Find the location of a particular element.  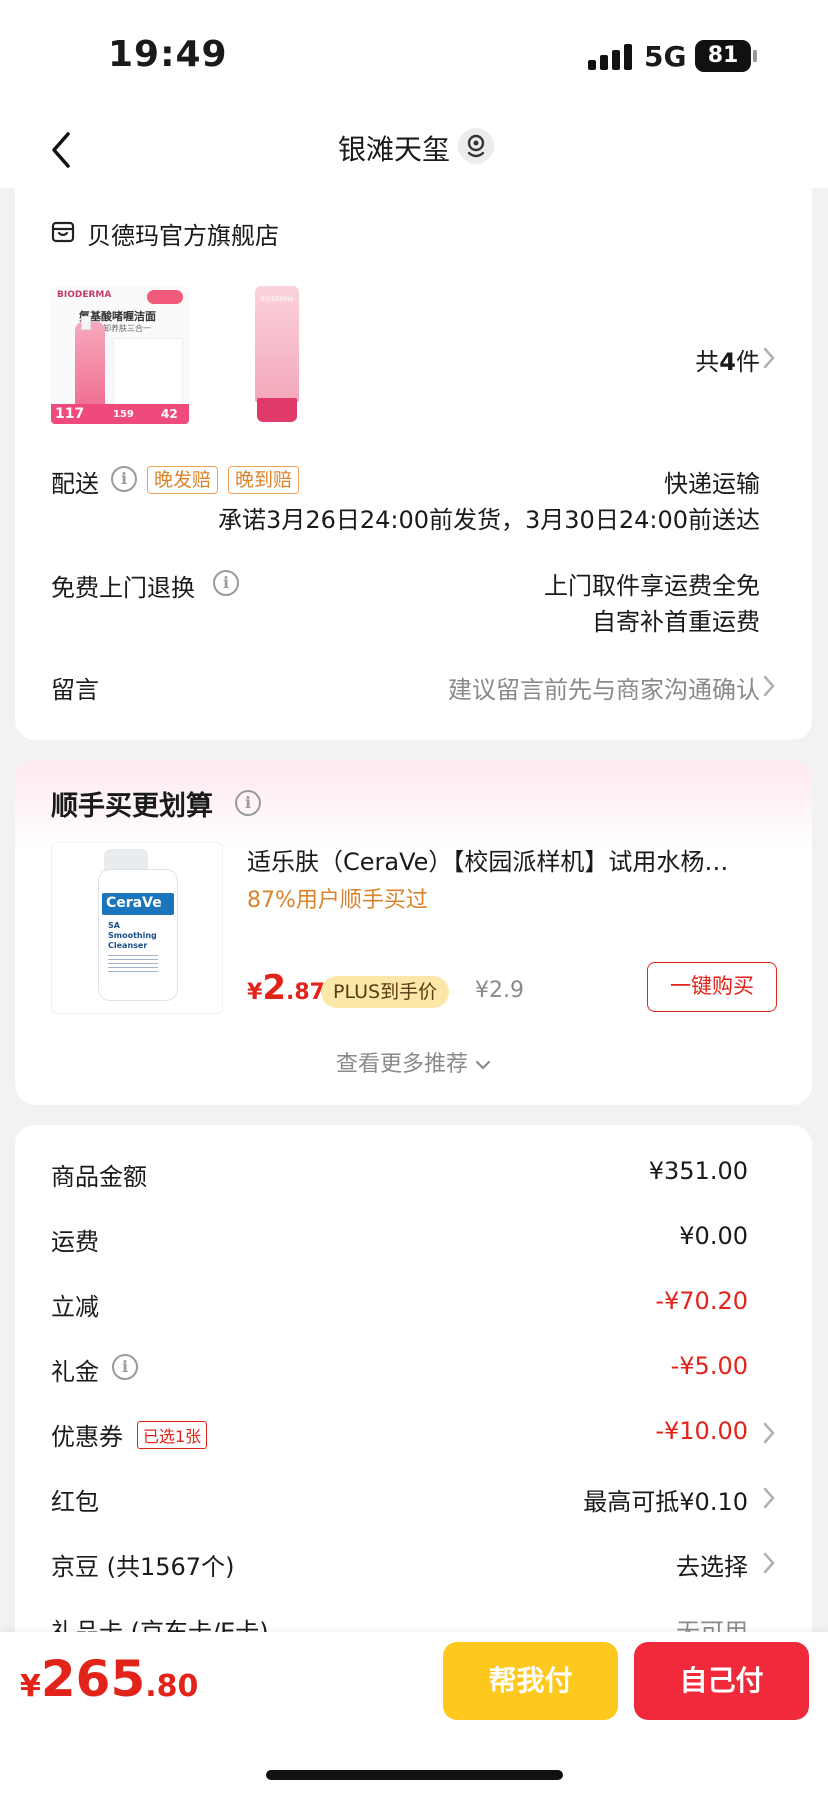

returns-info-icon: i is located at coordinates (226, 583).